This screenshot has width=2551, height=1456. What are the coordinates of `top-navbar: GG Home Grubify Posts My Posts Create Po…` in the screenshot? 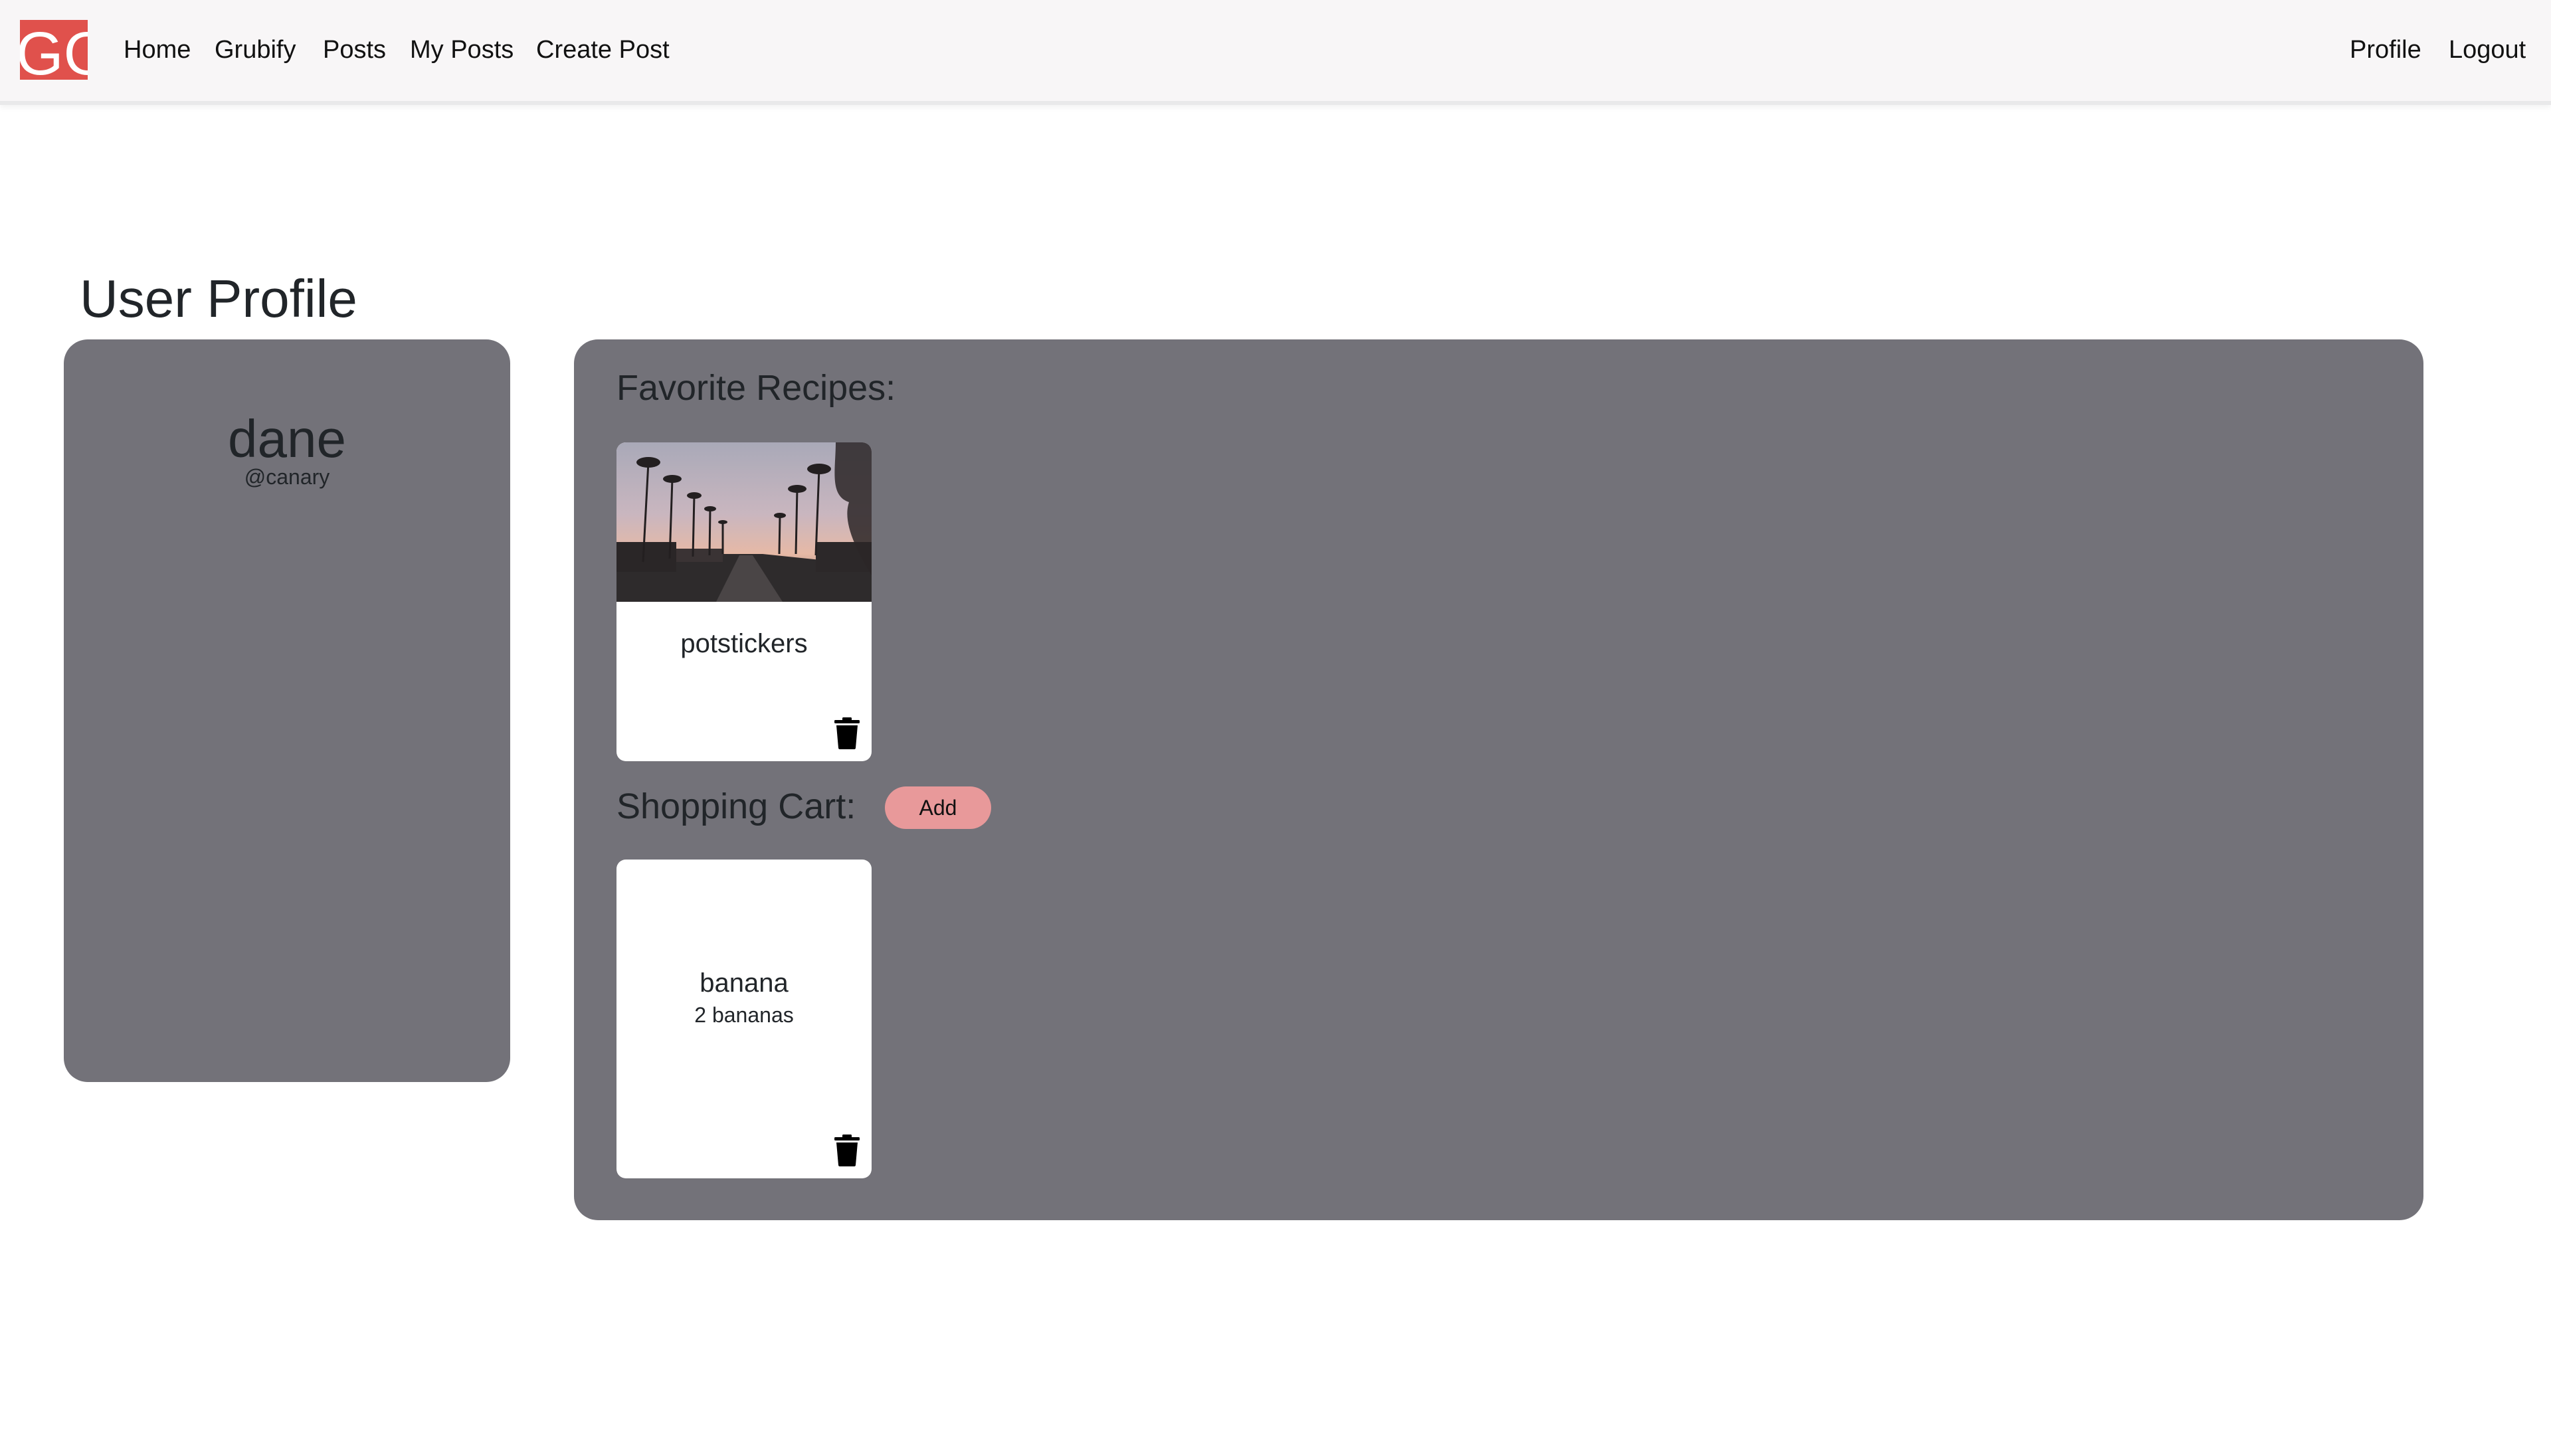 It's located at (1275, 52).